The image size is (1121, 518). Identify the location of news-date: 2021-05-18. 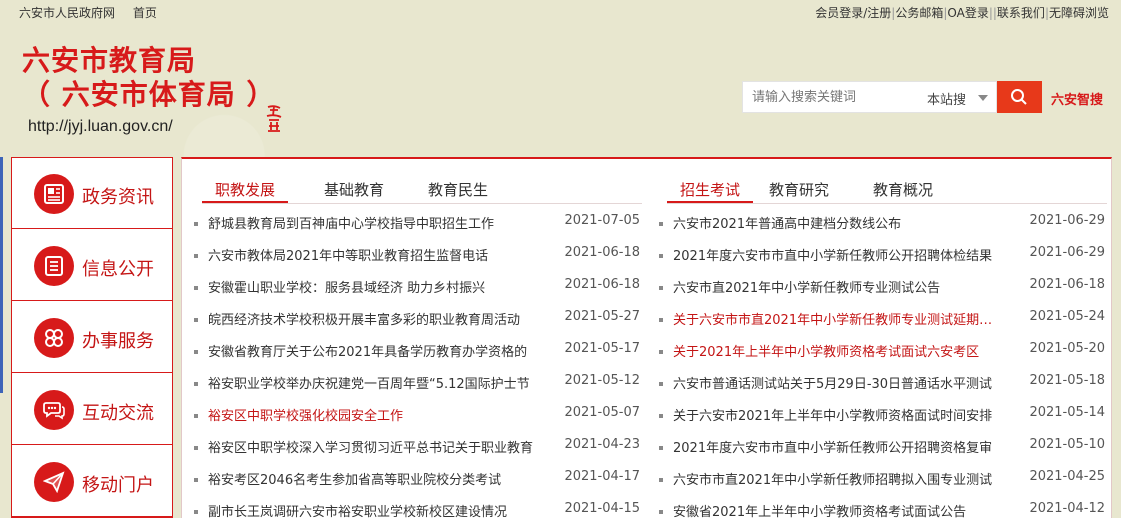
(1067, 380).